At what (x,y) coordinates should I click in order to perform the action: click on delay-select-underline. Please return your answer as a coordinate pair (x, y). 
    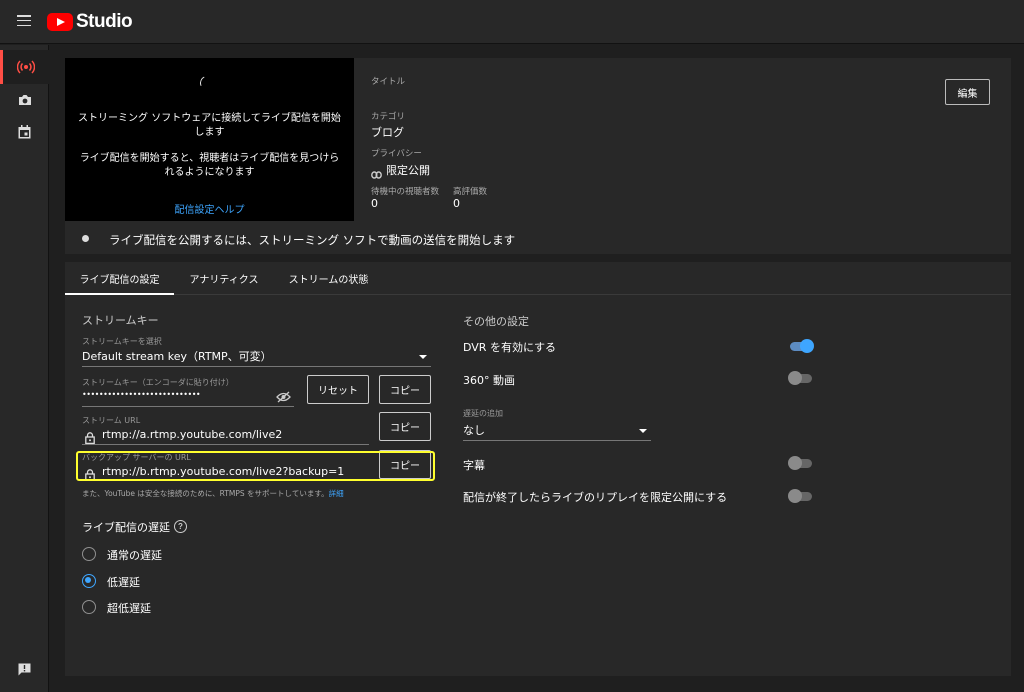
    Looking at the image, I should click on (557, 440).